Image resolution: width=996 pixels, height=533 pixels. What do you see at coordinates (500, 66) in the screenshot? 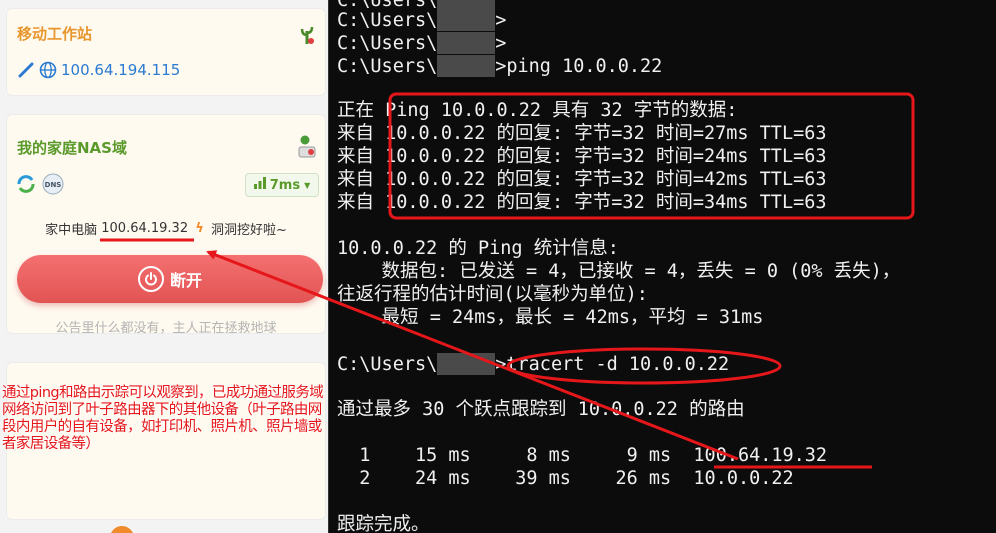
I see `terminal-line: C:\Users\ >ping 10.0.0.22` at bounding box center [500, 66].